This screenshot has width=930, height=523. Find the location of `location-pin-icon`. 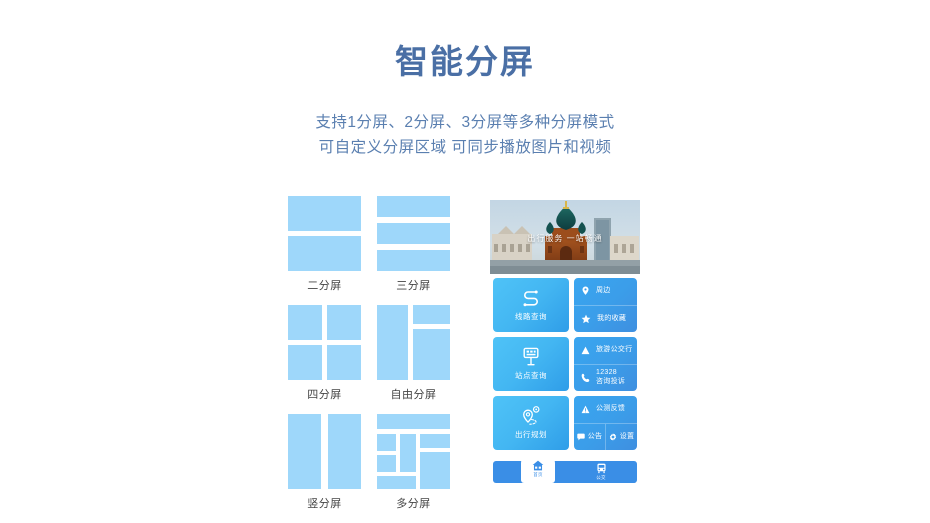

location-pin-icon is located at coordinates (585, 291).